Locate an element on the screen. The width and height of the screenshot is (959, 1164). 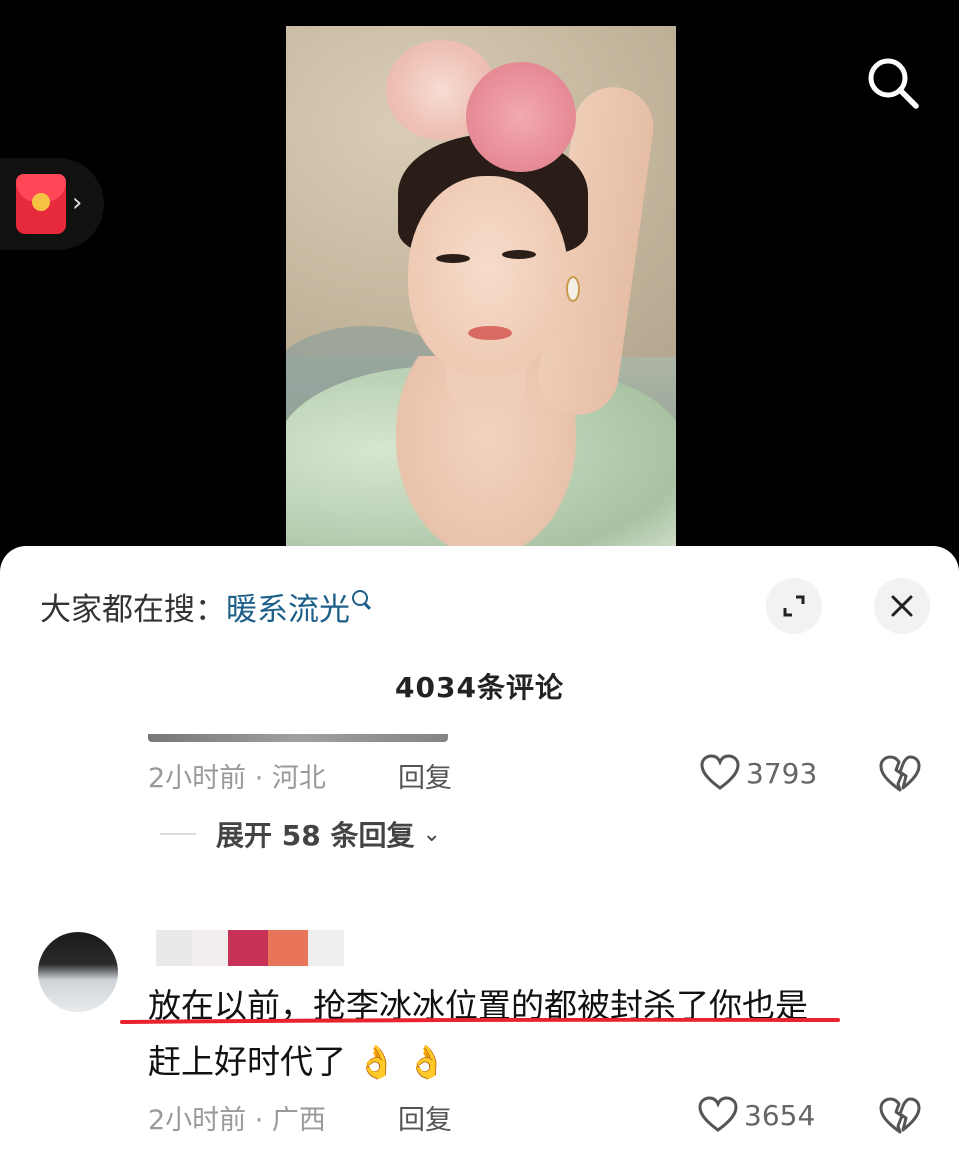
like-count: 3793 is located at coordinates (782, 773).